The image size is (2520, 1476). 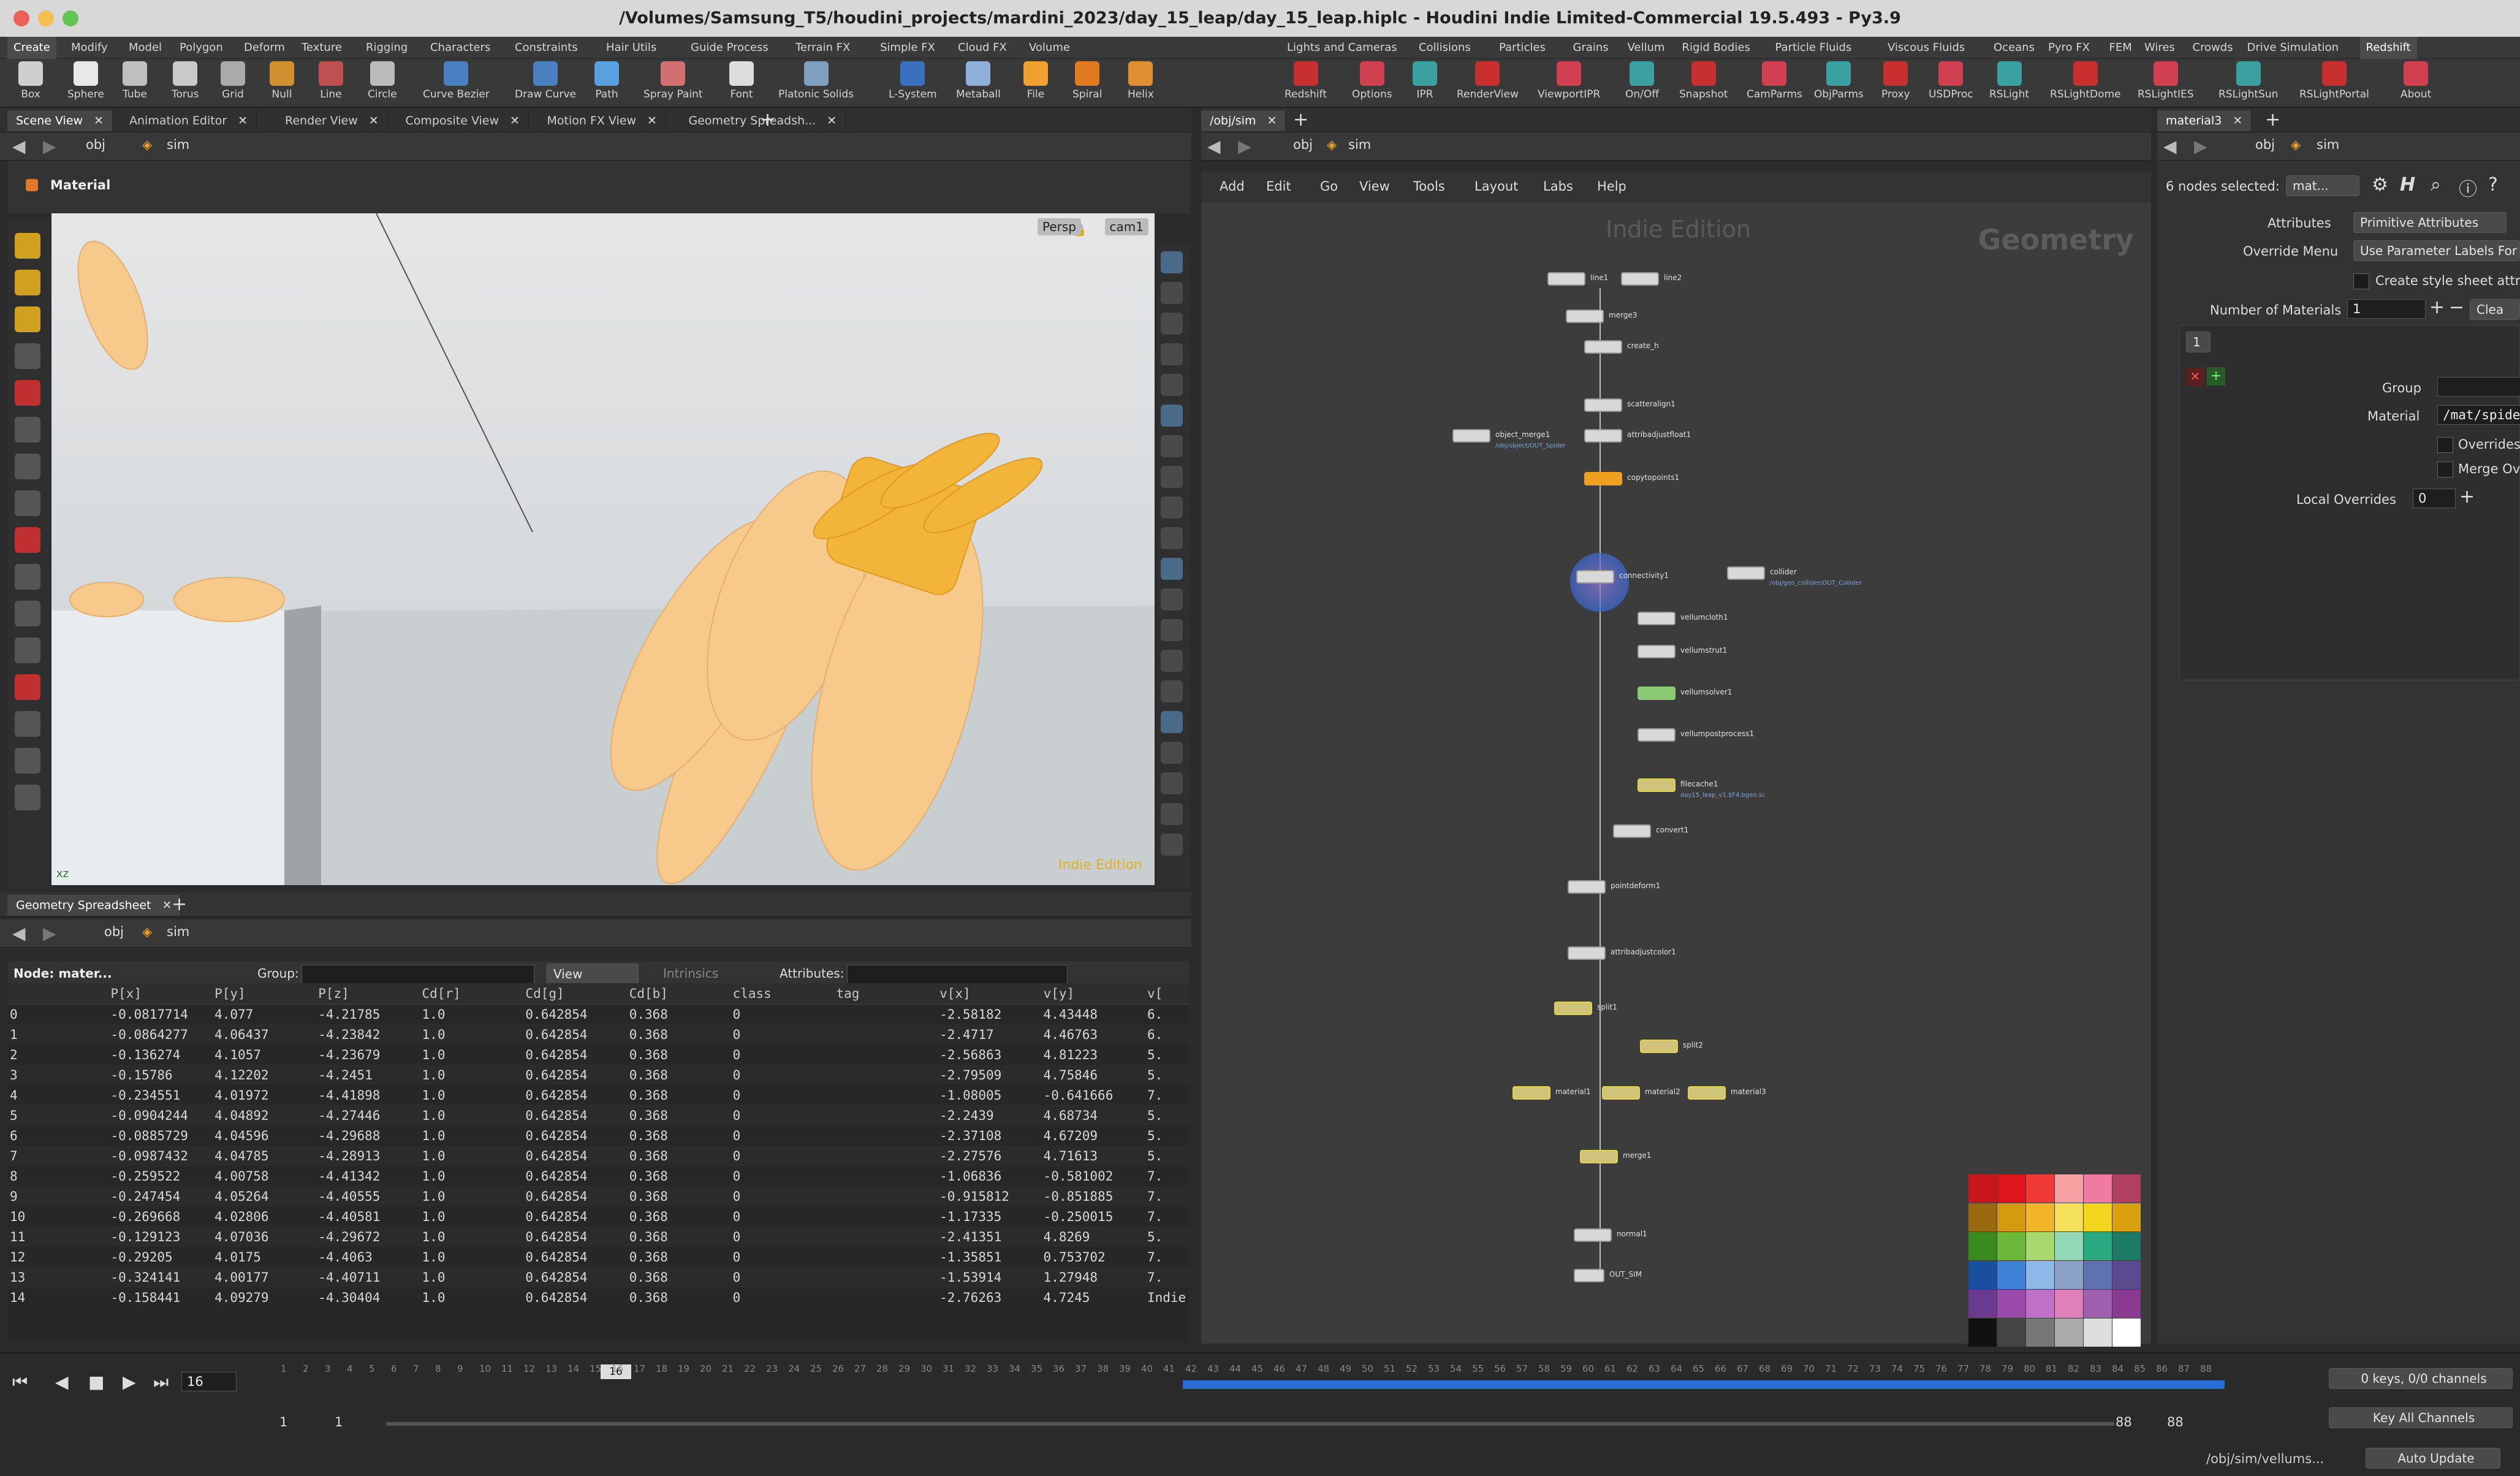 What do you see at coordinates (282, 81) in the screenshot?
I see `shelf-tool-null: Null` at bounding box center [282, 81].